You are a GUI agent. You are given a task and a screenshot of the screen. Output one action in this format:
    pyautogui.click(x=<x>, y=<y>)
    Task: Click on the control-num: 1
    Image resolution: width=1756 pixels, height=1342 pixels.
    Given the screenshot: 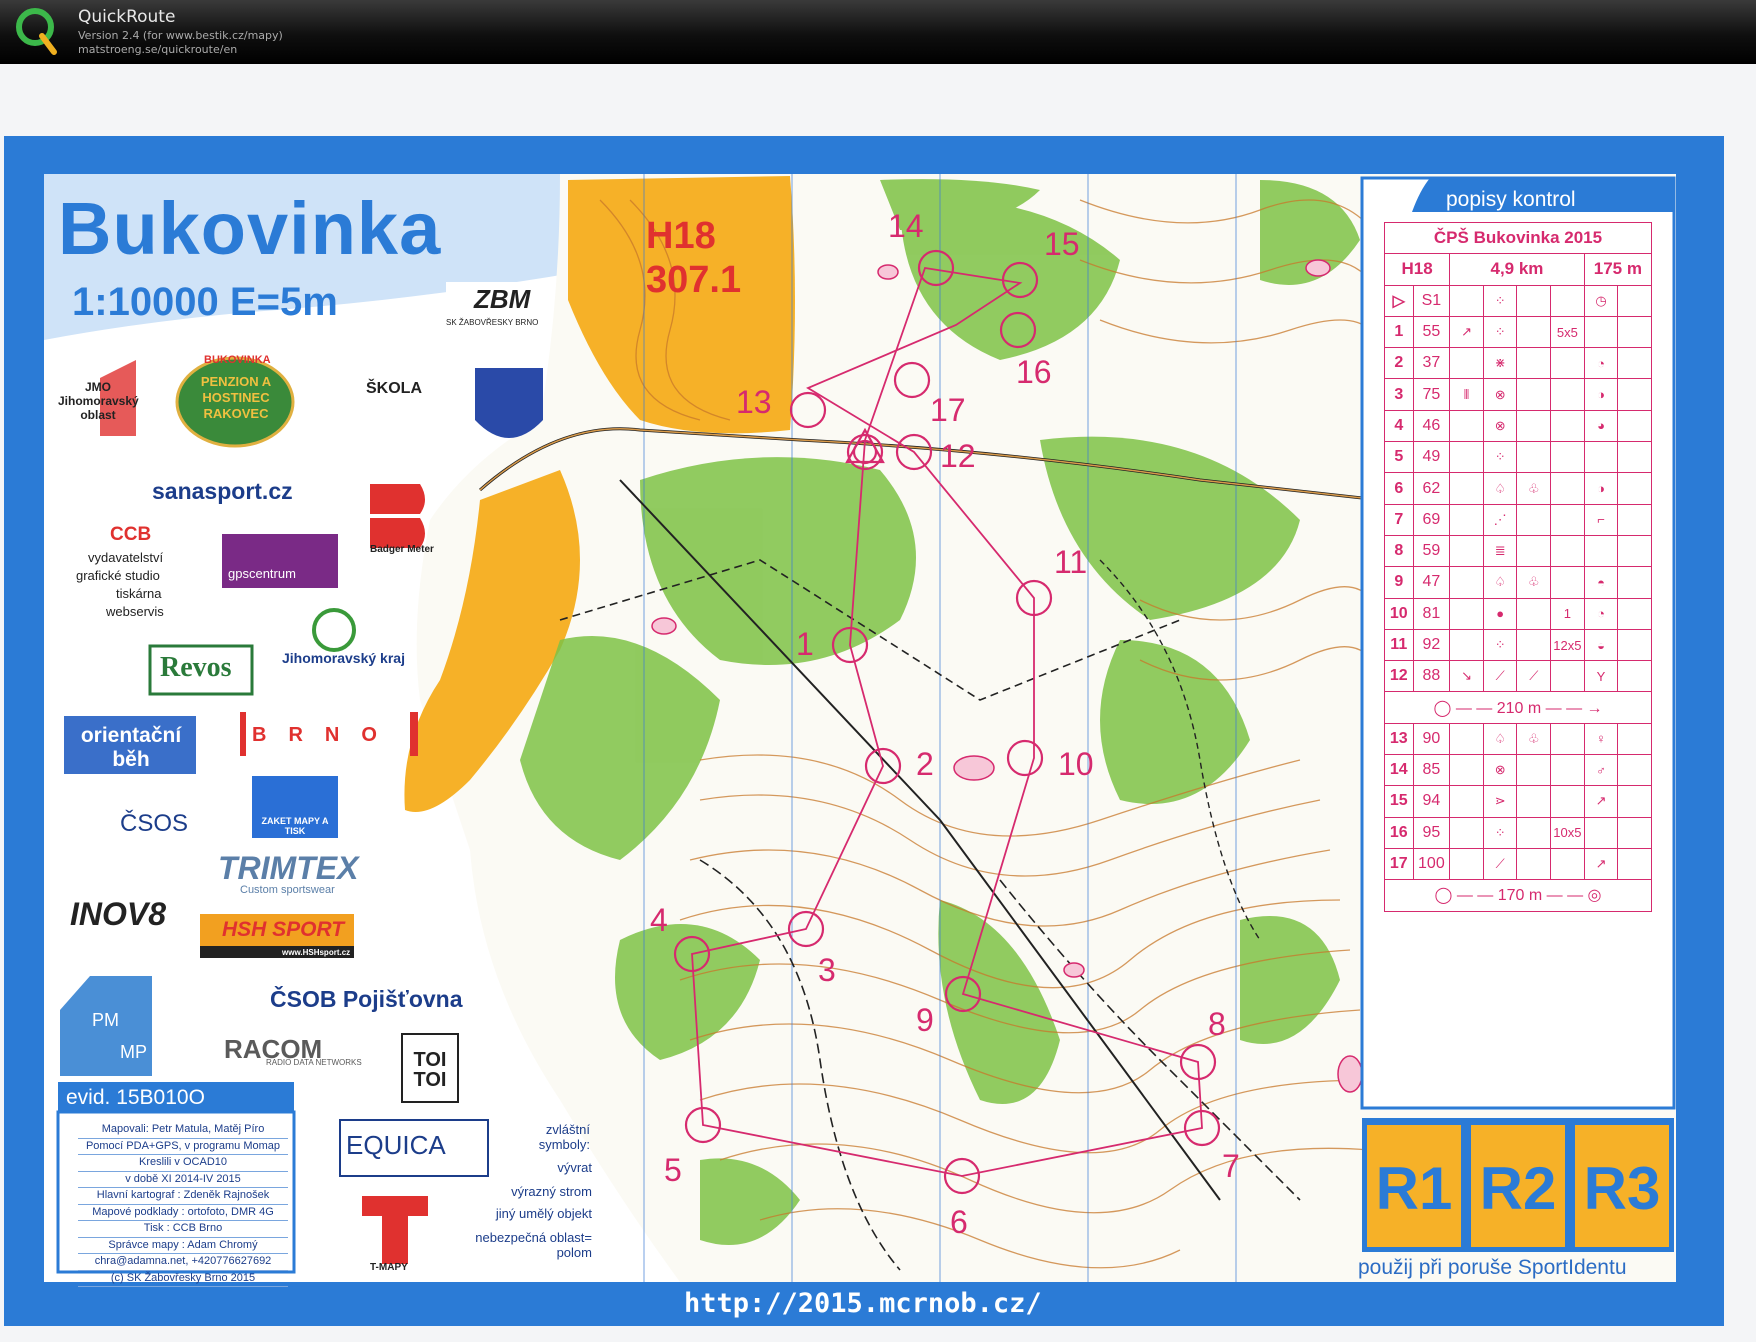 What is the action you would take?
    pyautogui.click(x=1399, y=332)
    